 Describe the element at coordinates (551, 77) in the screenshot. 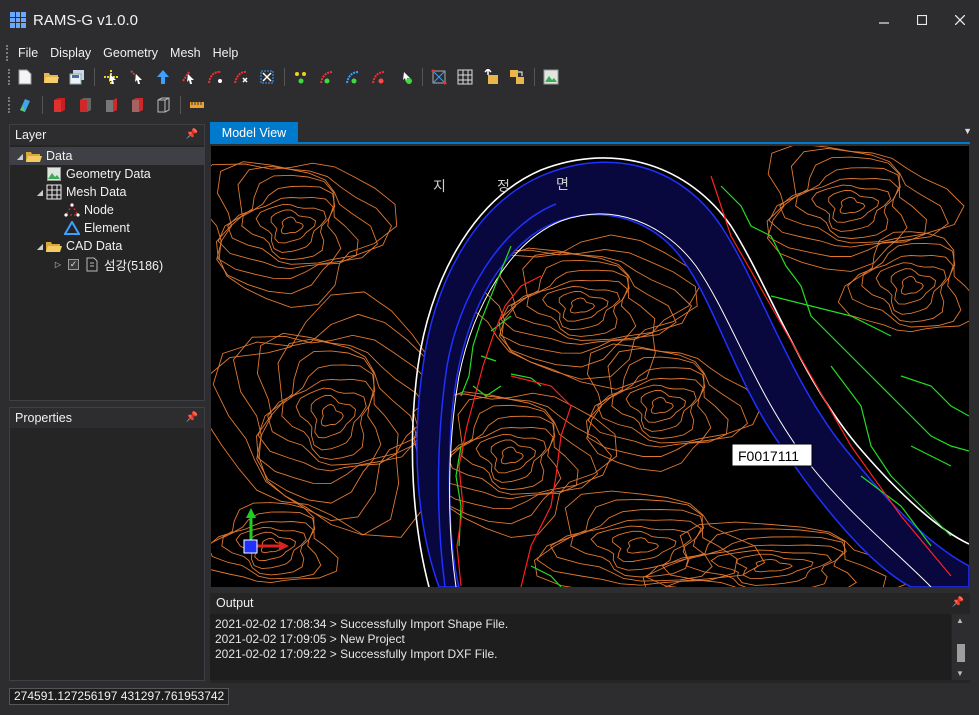

I see `image-button` at that location.